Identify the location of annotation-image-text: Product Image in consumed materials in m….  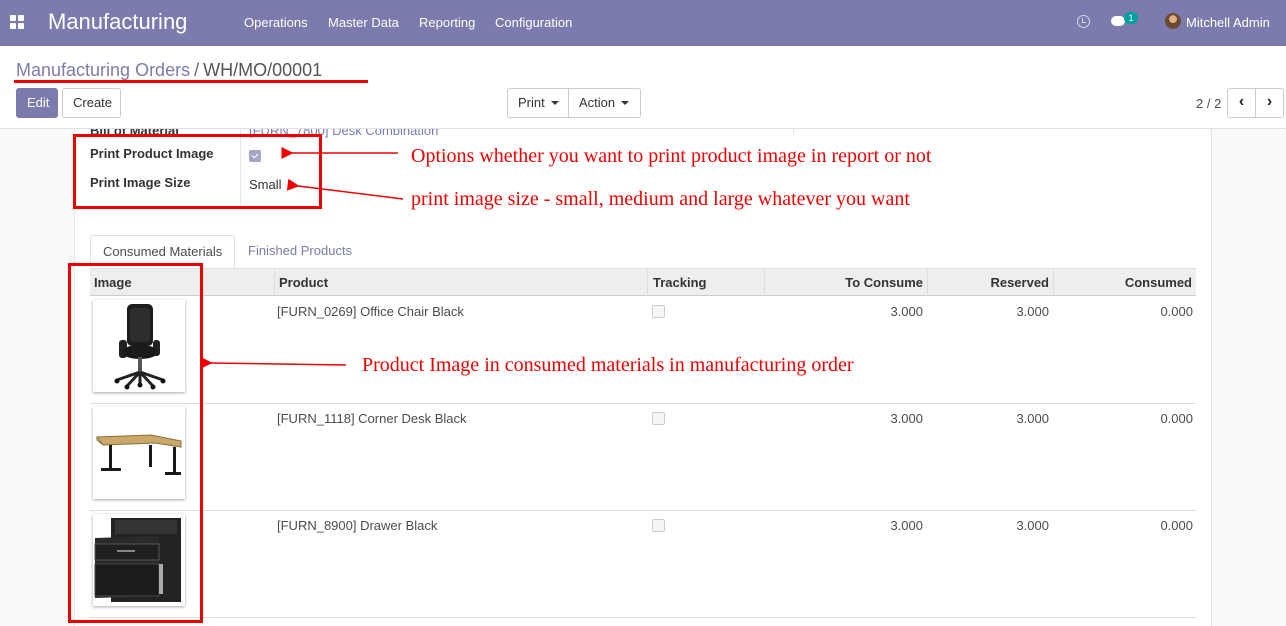
(608, 365).